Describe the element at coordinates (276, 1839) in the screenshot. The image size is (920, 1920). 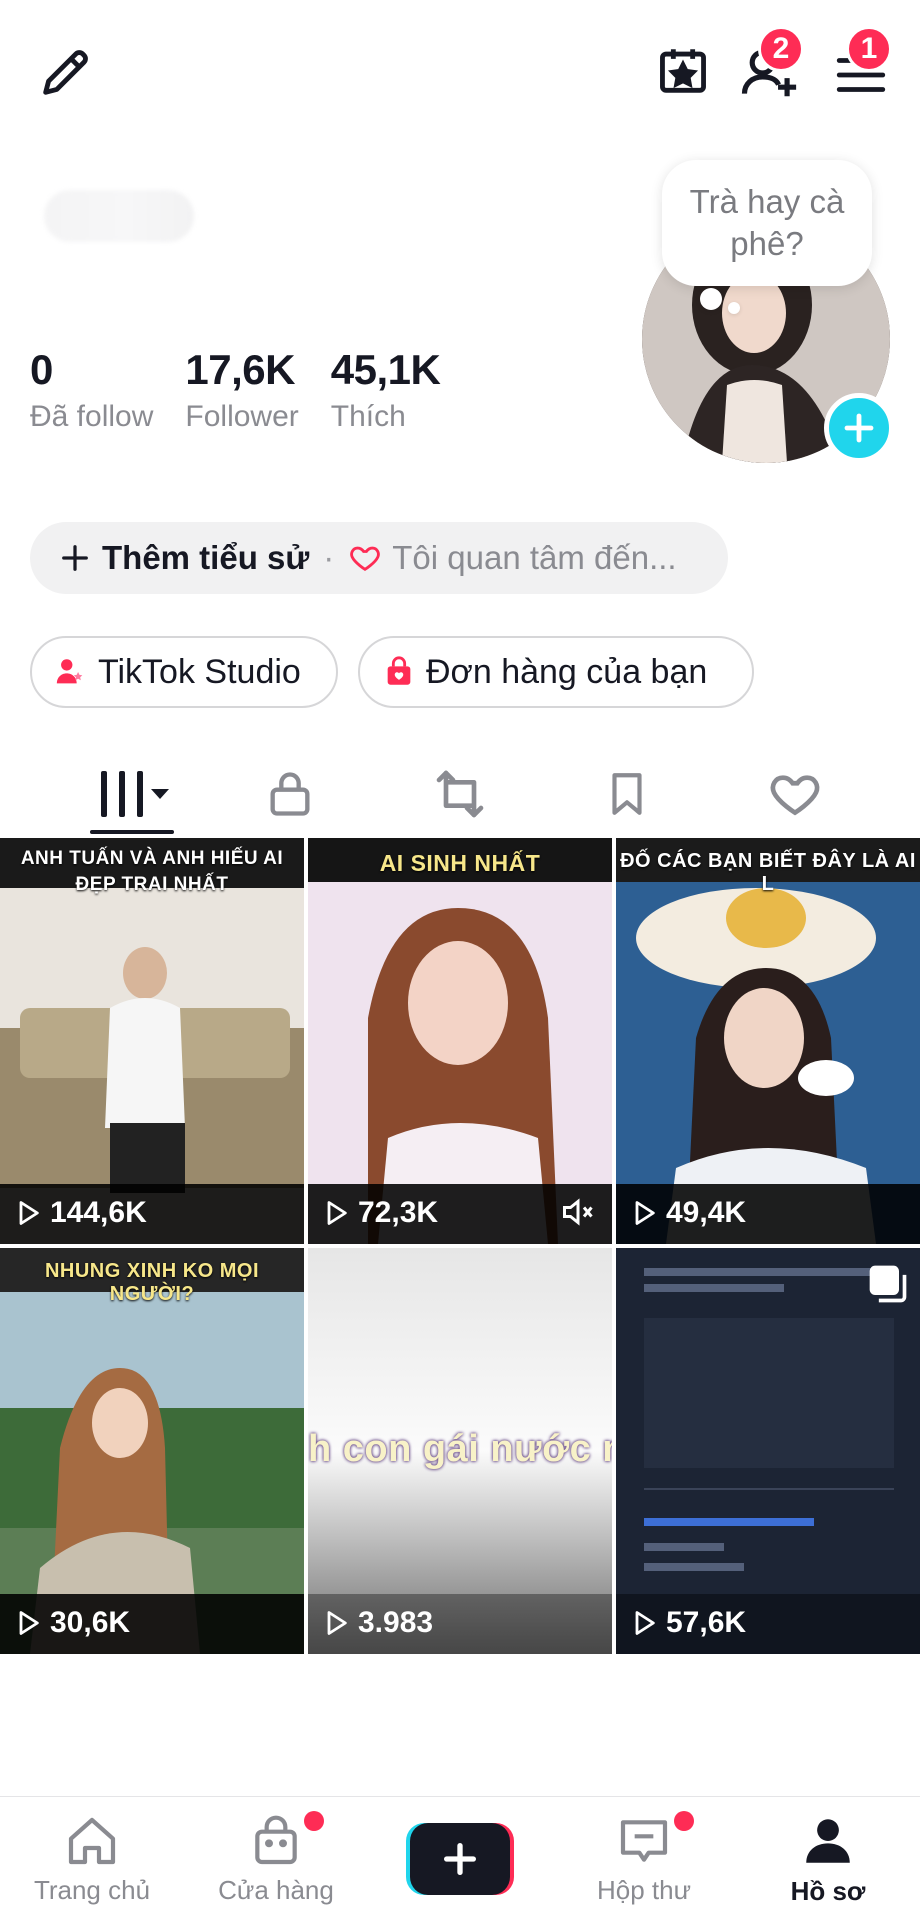
I see `shop-bag-icon` at that location.